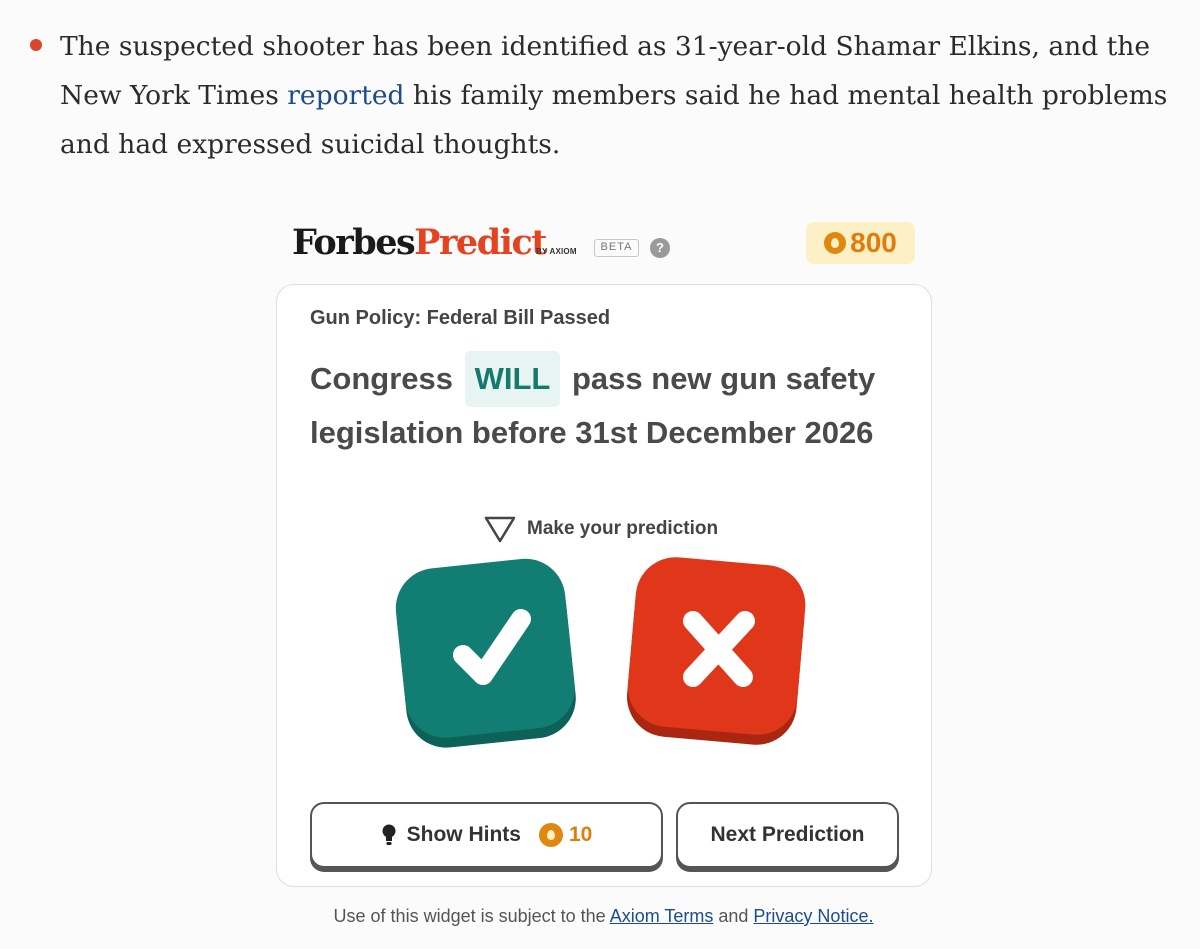 The width and height of the screenshot is (1200, 949). I want to click on next-prediction-button: Next Prediction, so click(787, 835).